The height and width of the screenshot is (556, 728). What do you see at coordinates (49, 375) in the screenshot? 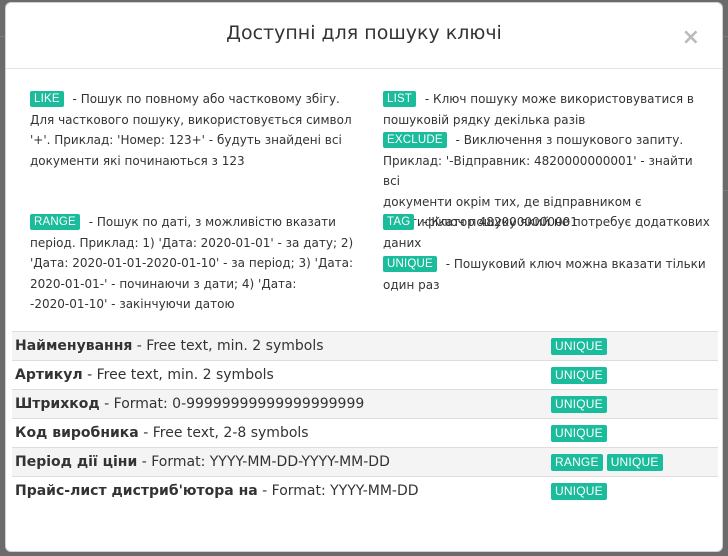
I see `key-name: Артикул` at bounding box center [49, 375].